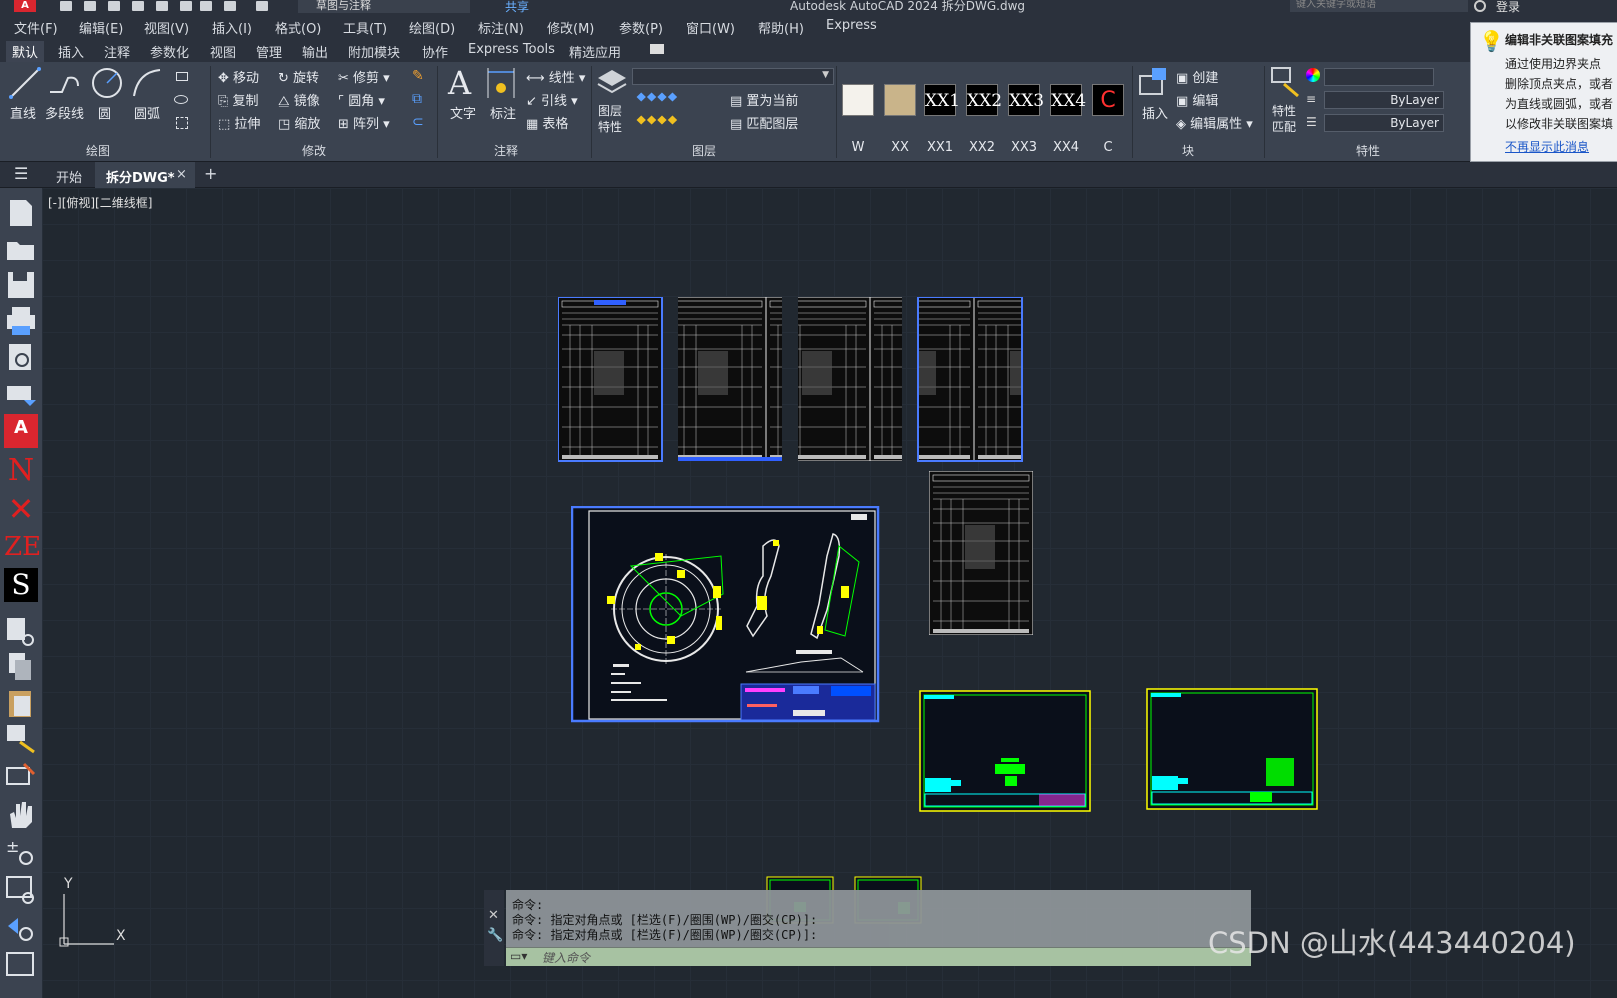 This screenshot has width=1617, height=998. I want to click on array-button: ⊞ 阵列 ▾, so click(364, 122).